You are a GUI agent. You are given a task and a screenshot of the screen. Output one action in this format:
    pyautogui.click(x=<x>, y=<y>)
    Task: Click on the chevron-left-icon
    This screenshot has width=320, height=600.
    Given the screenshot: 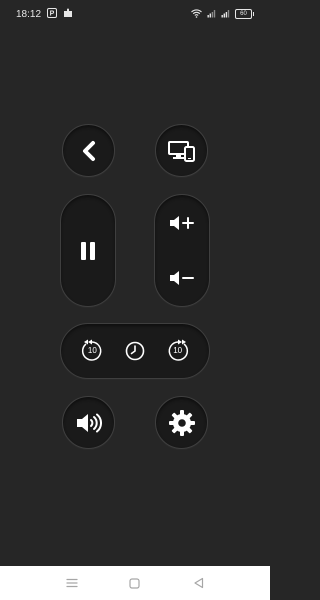 What is the action you would take?
    pyautogui.click(x=89, y=151)
    